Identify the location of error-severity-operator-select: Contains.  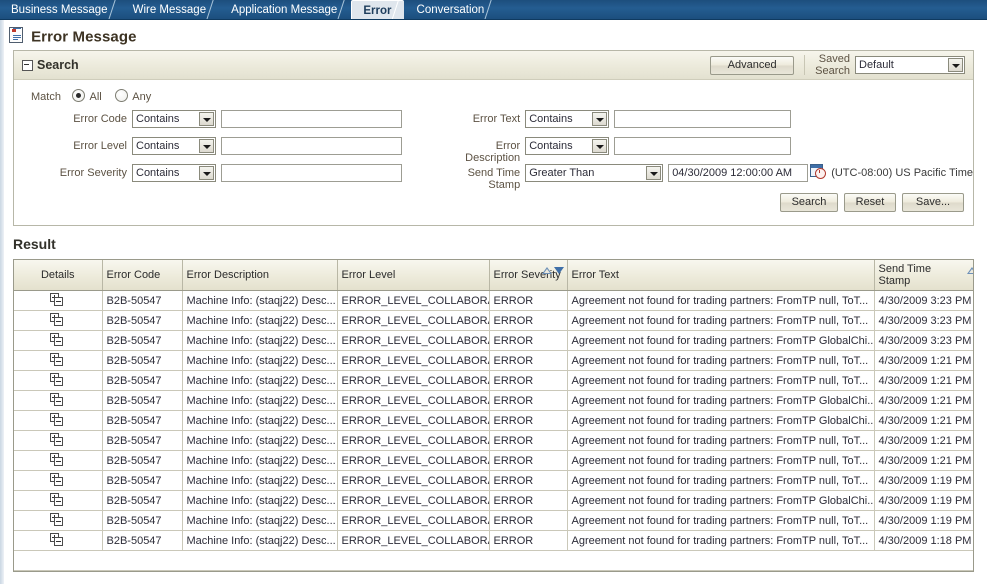
(174, 173).